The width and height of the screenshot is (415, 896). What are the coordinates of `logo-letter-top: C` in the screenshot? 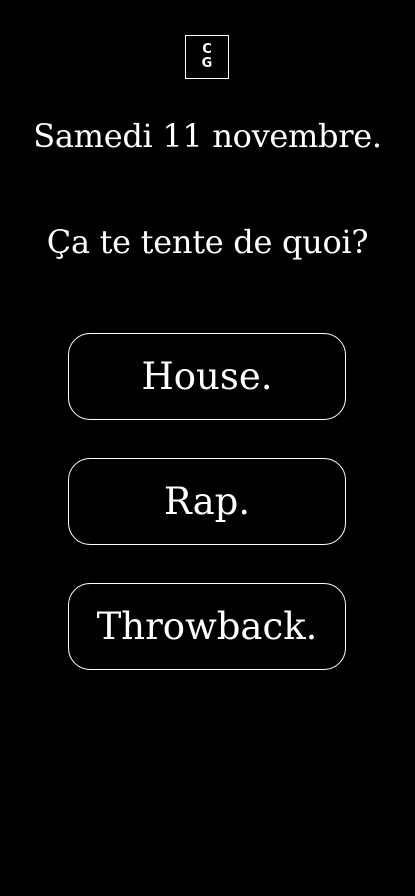 It's located at (207, 49).